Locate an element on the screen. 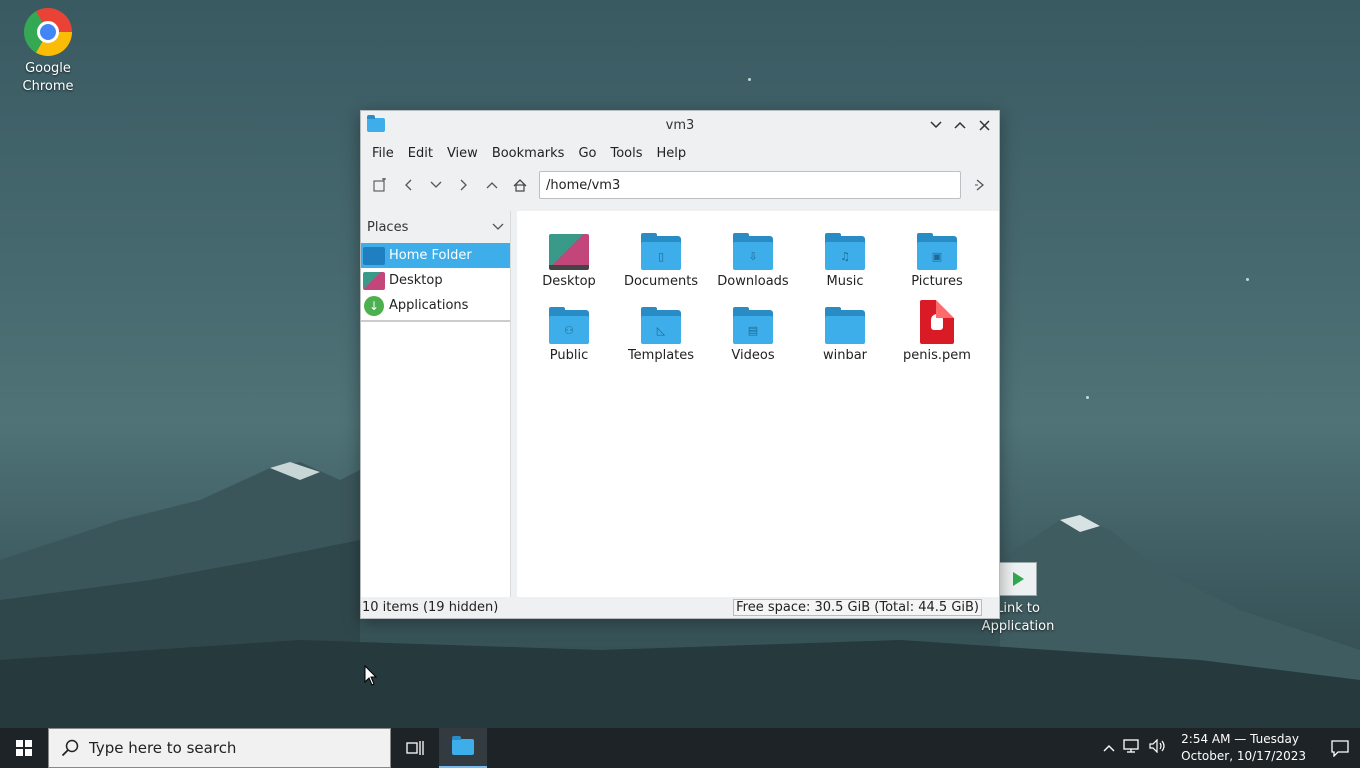 The height and width of the screenshot is (768, 1360). file-label: Videos is located at coordinates (753, 355).